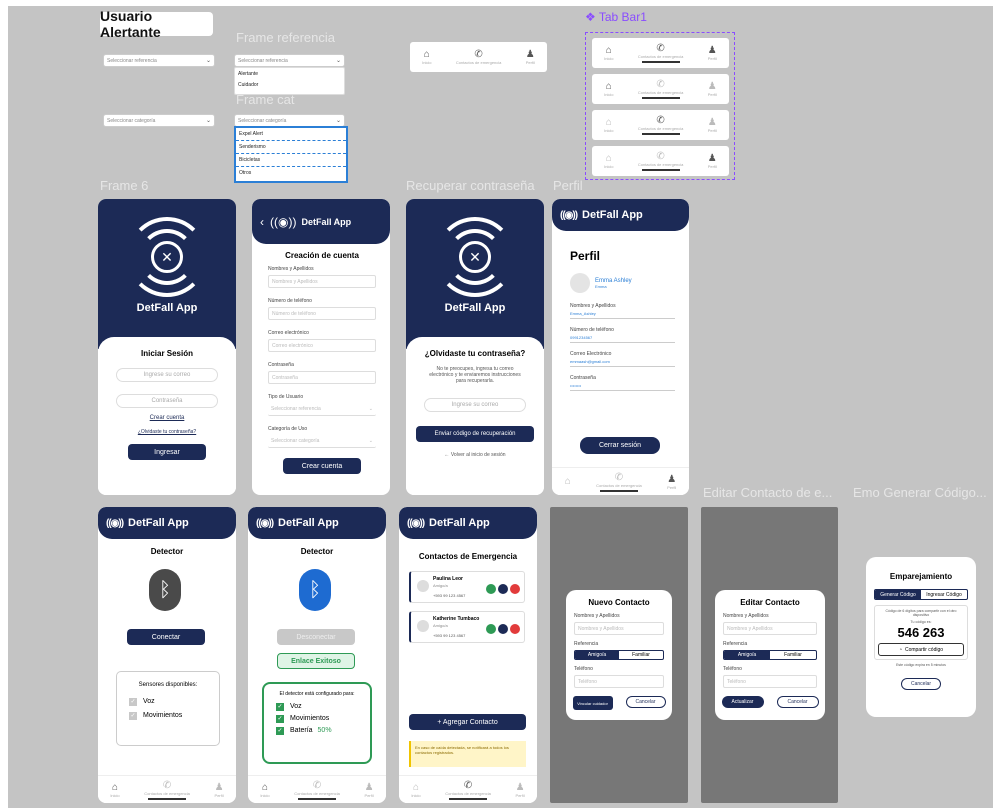  What do you see at coordinates (475, 434) in the screenshot?
I see `send-code-button: Enviar código de recuperación` at bounding box center [475, 434].